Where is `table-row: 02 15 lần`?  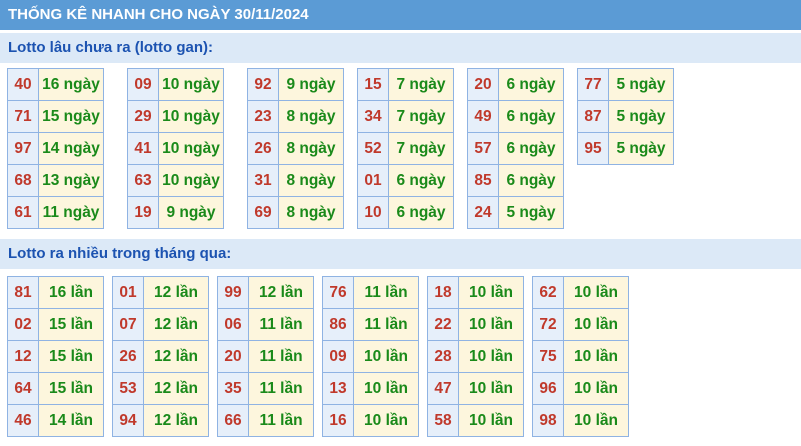
table-row: 02 15 lần is located at coordinates (55, 324).